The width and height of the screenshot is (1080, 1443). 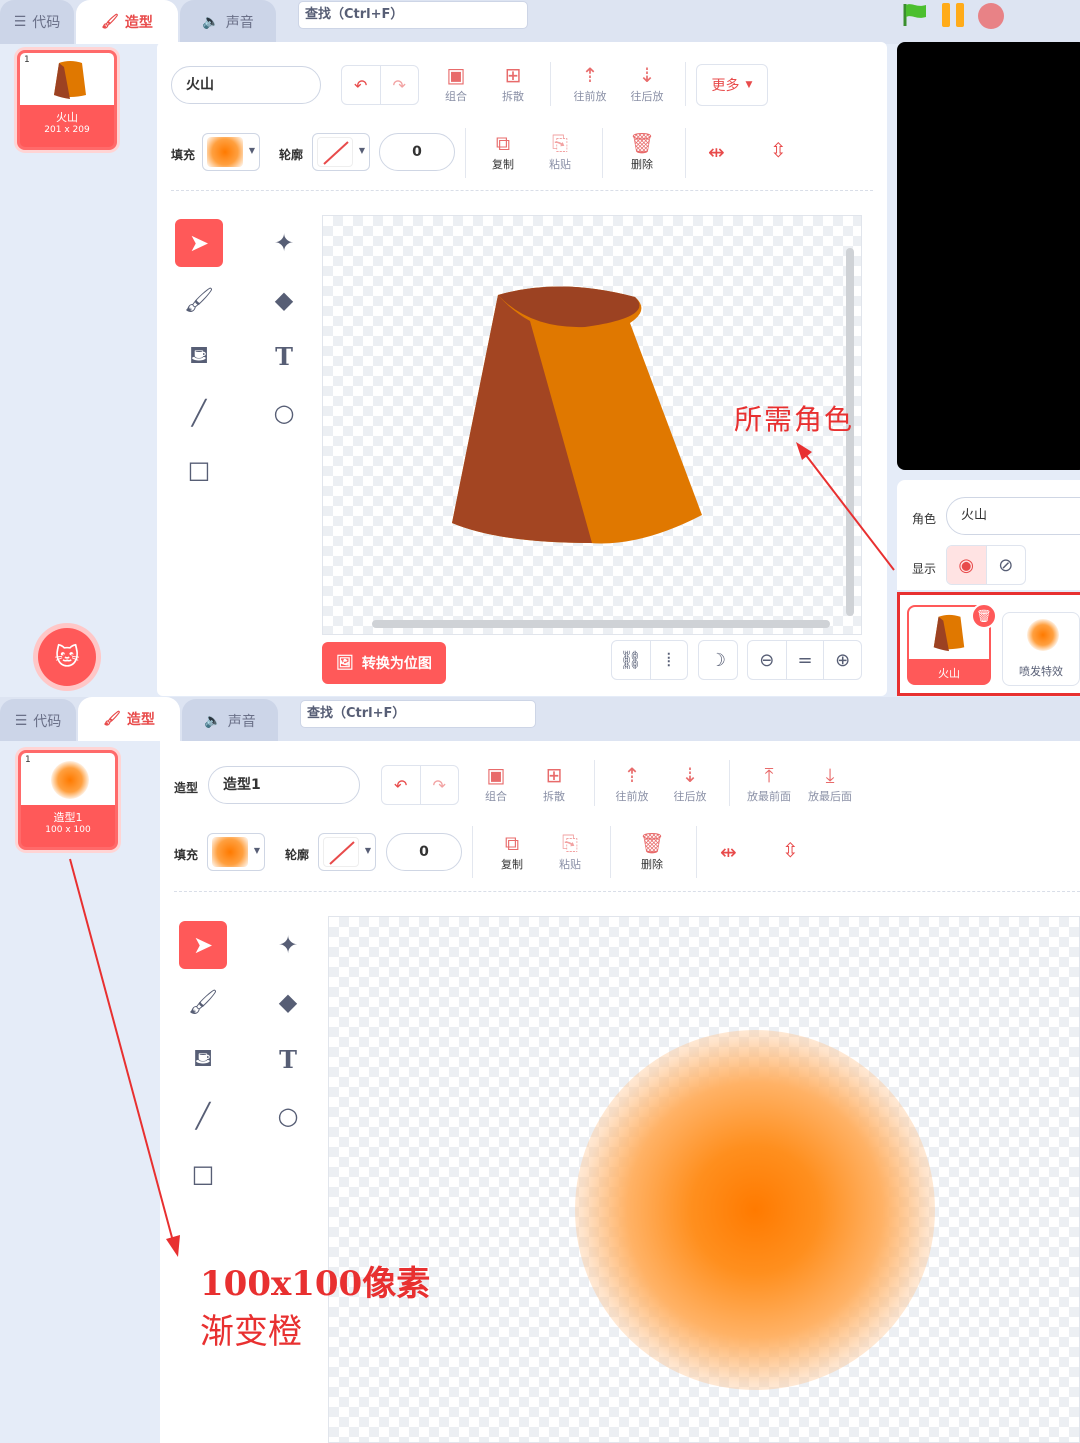 I want to click on outline-width-input: 0, so click(x=417, y=152).